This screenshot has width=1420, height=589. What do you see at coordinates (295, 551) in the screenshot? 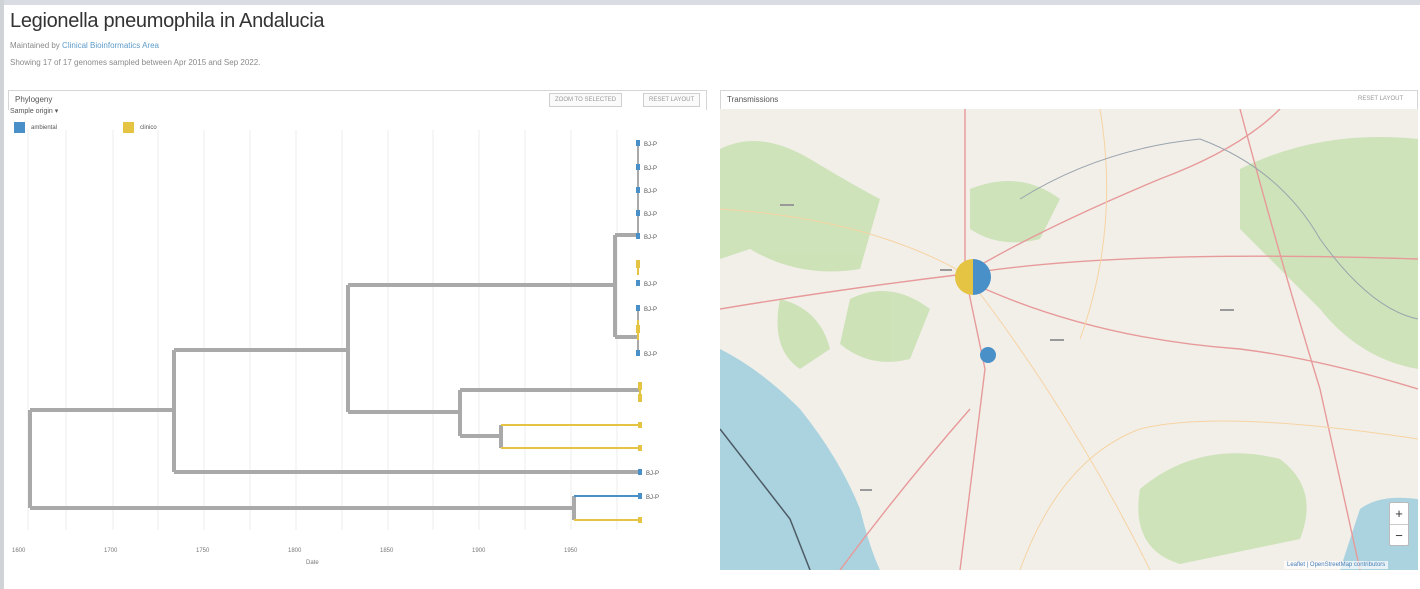
I see `axis-tick: 1800` at bounding box center [295, 551].